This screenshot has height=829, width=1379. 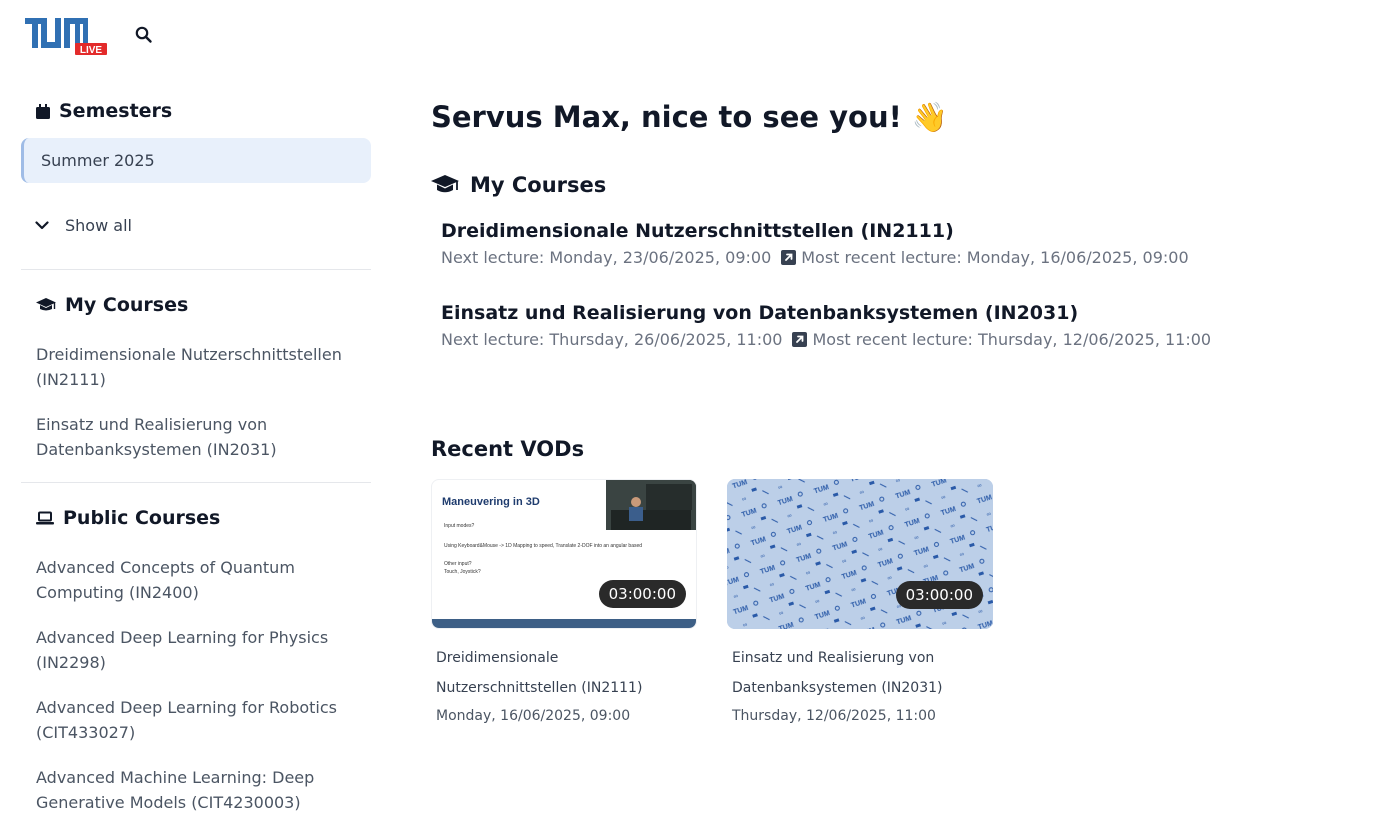 What do you see at coordinates (508, 449) in the screenshot?
I see `recent-vods-heading: Recent VODs` at bounding box center [508, 449].